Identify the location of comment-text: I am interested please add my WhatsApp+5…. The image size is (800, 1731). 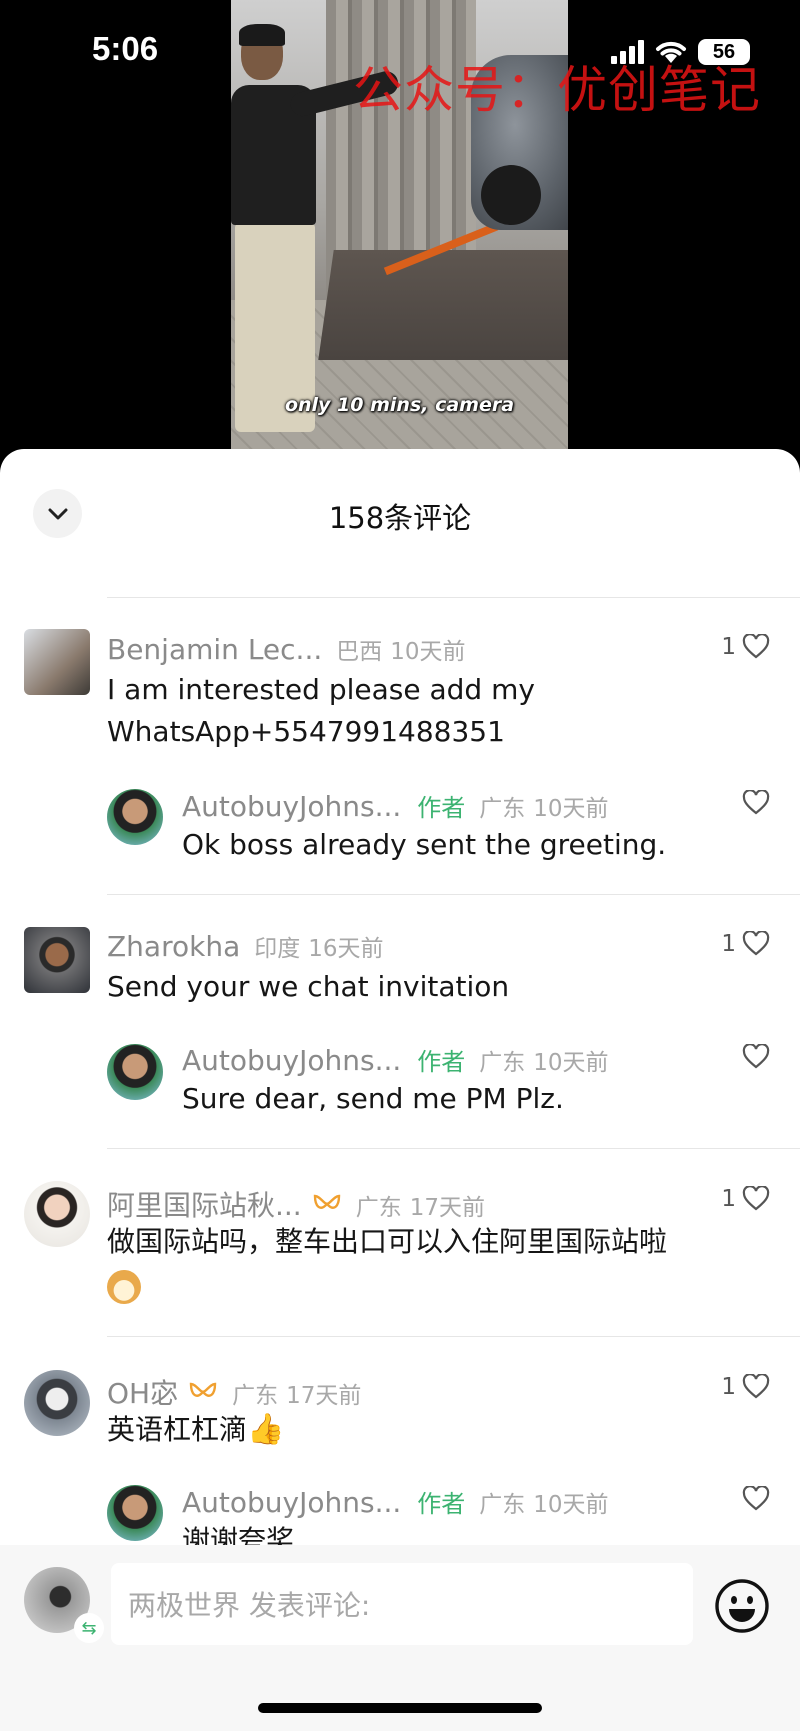
(321, 711).